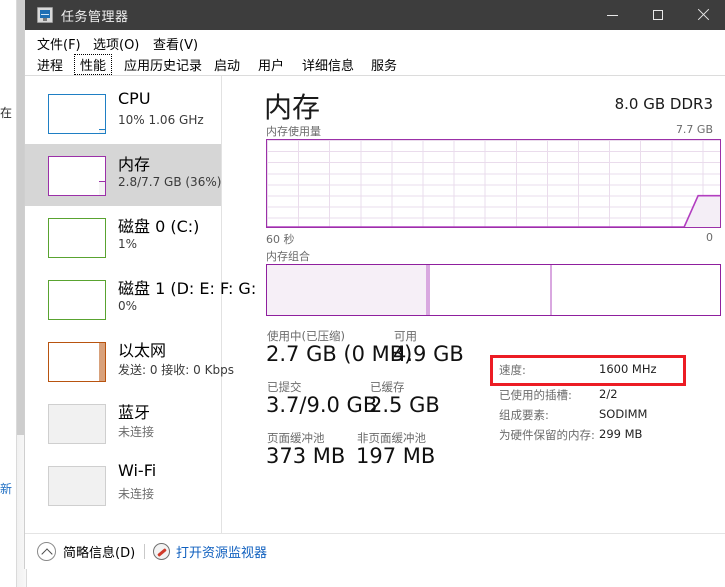 This screenshot has width=725, height=587. Describe the element at coordinates (608, 394) in the screenshot. I see `detail-value-slots-used: 2/2` at that location.